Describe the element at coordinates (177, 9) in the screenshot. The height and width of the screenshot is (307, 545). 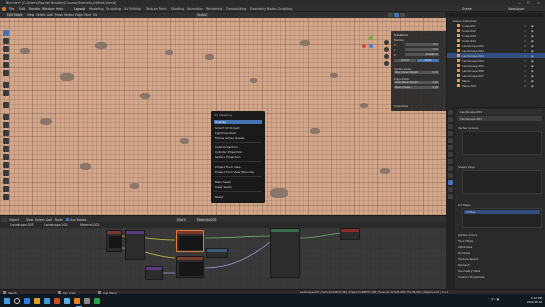
I see `tab-shading: Shading` at that location.